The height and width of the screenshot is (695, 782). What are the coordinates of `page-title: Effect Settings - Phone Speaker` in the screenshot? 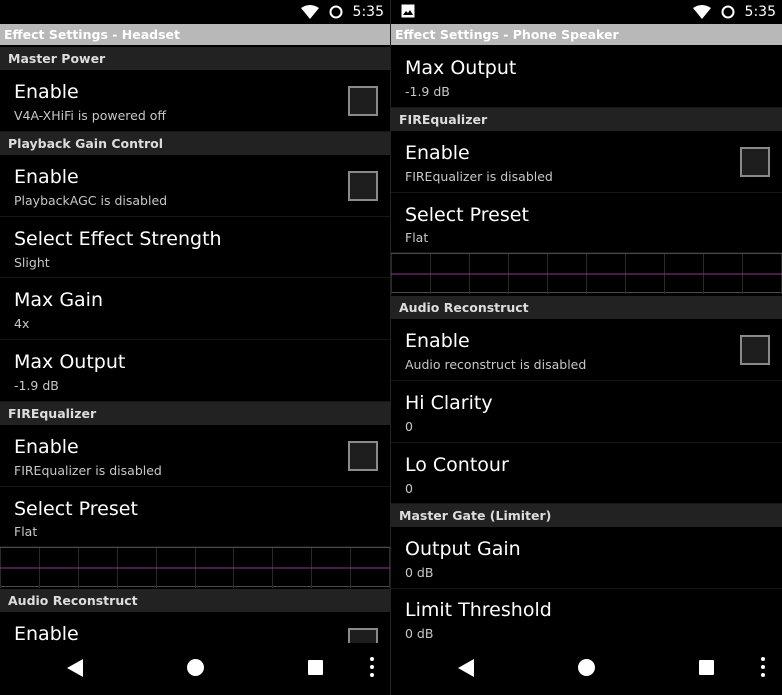 It's located at (507, 34).